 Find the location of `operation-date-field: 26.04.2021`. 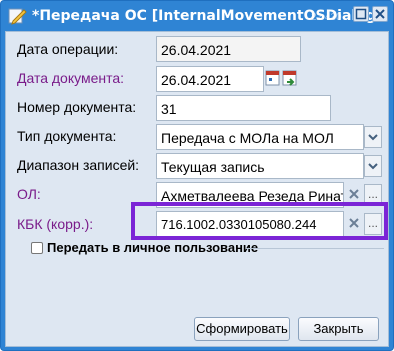

operation-date-field: 26.04.2021 is located at coordinates (228, 49).